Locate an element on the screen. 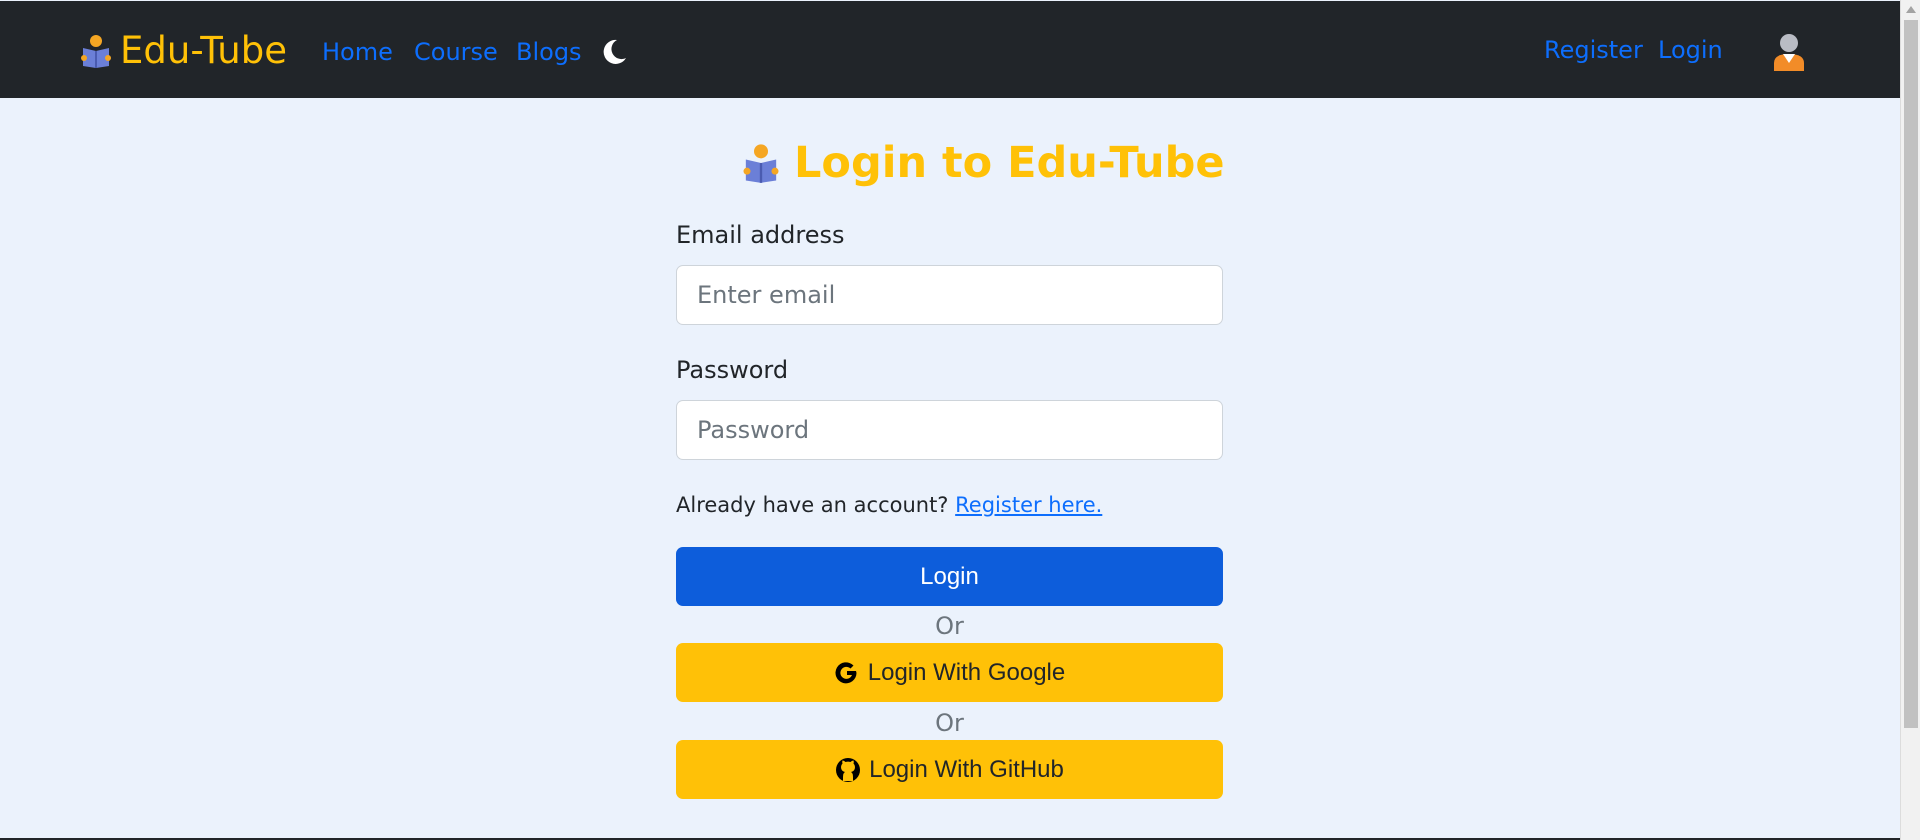 This screenshot has height=840, width=1920. scrollbar-thumb is located at coordinates (1911, 374).